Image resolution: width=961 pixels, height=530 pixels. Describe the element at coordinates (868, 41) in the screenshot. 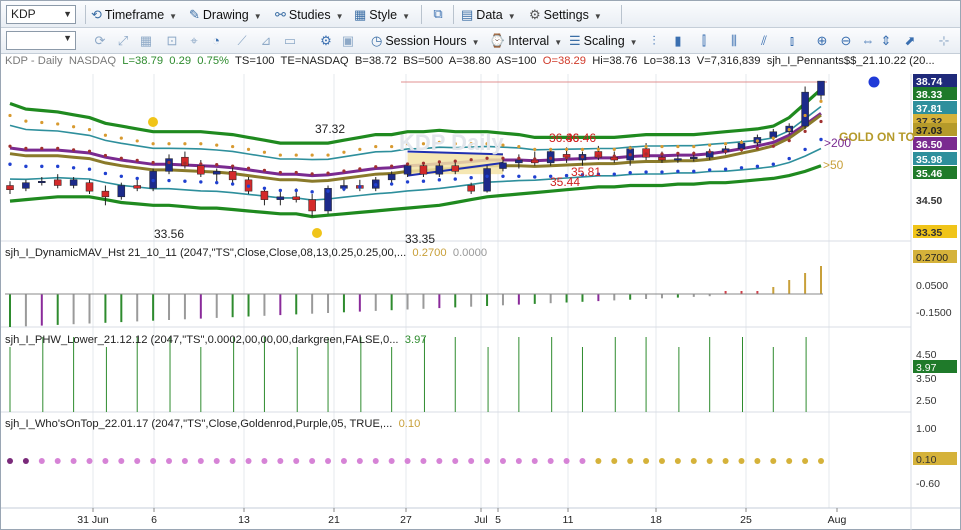

I see `pan-icon: ⇔` at that location.